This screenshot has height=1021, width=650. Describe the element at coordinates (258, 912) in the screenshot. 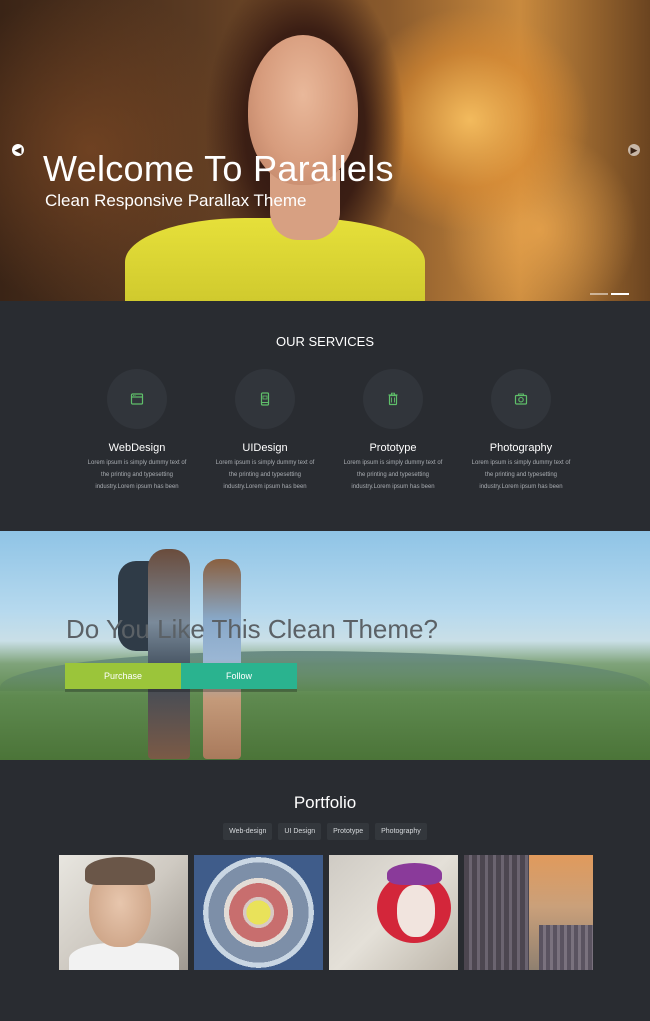

I see `portfolio-item-target` at that location.